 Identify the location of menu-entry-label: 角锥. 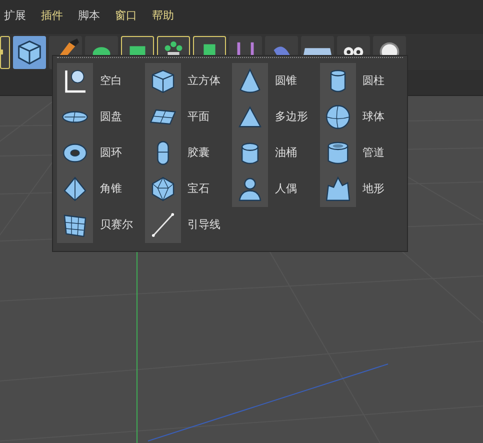
(111, 189).